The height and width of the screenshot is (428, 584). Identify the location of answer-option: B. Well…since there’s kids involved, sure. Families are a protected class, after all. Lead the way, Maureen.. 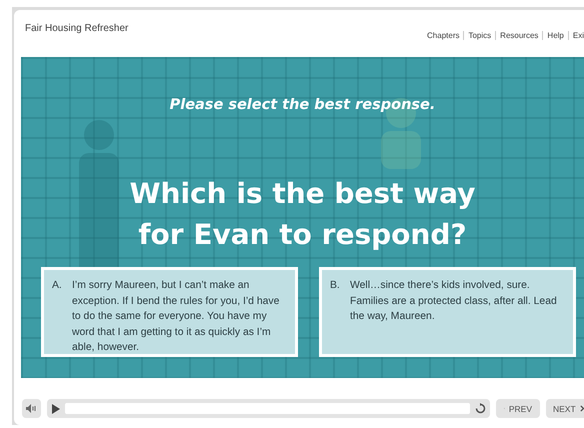
(447, 312).